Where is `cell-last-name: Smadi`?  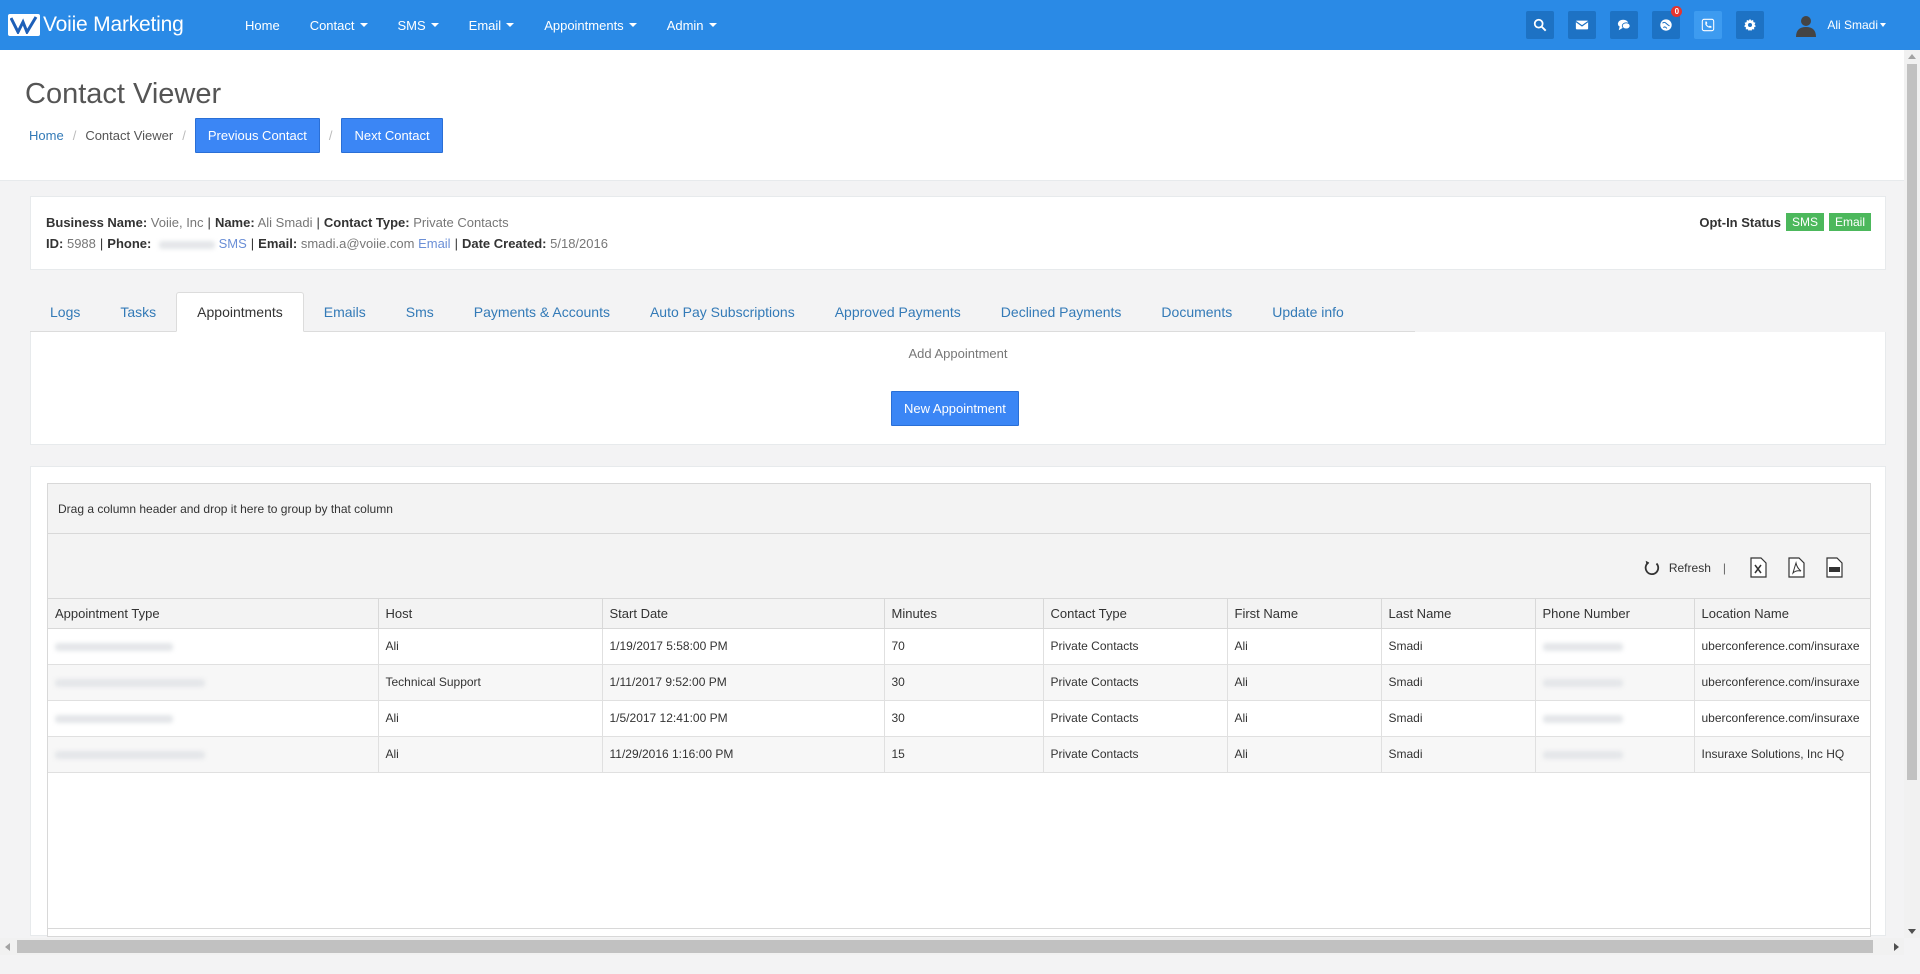 cell-last-name: Smadi is located at coordinates (1458, 646).